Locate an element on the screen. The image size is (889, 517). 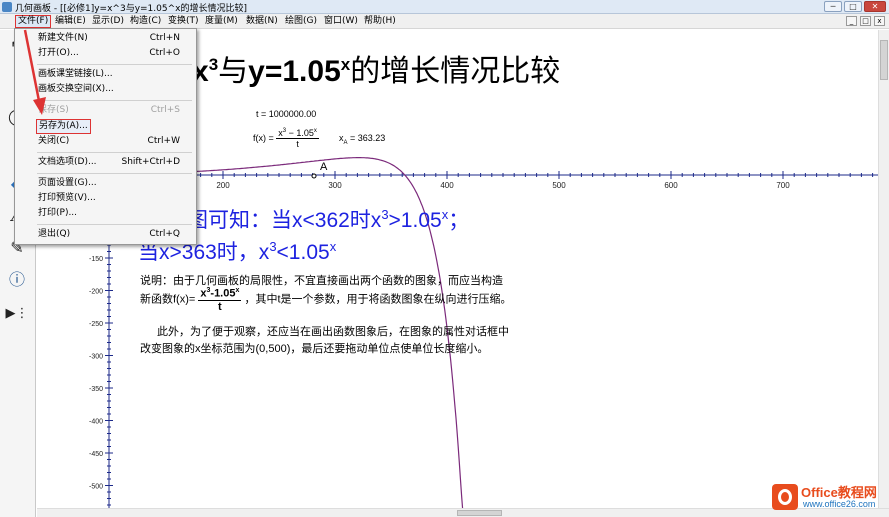
menu-item-open: 打开(O)... Ctrl+O is located at coordinates (105, 53).